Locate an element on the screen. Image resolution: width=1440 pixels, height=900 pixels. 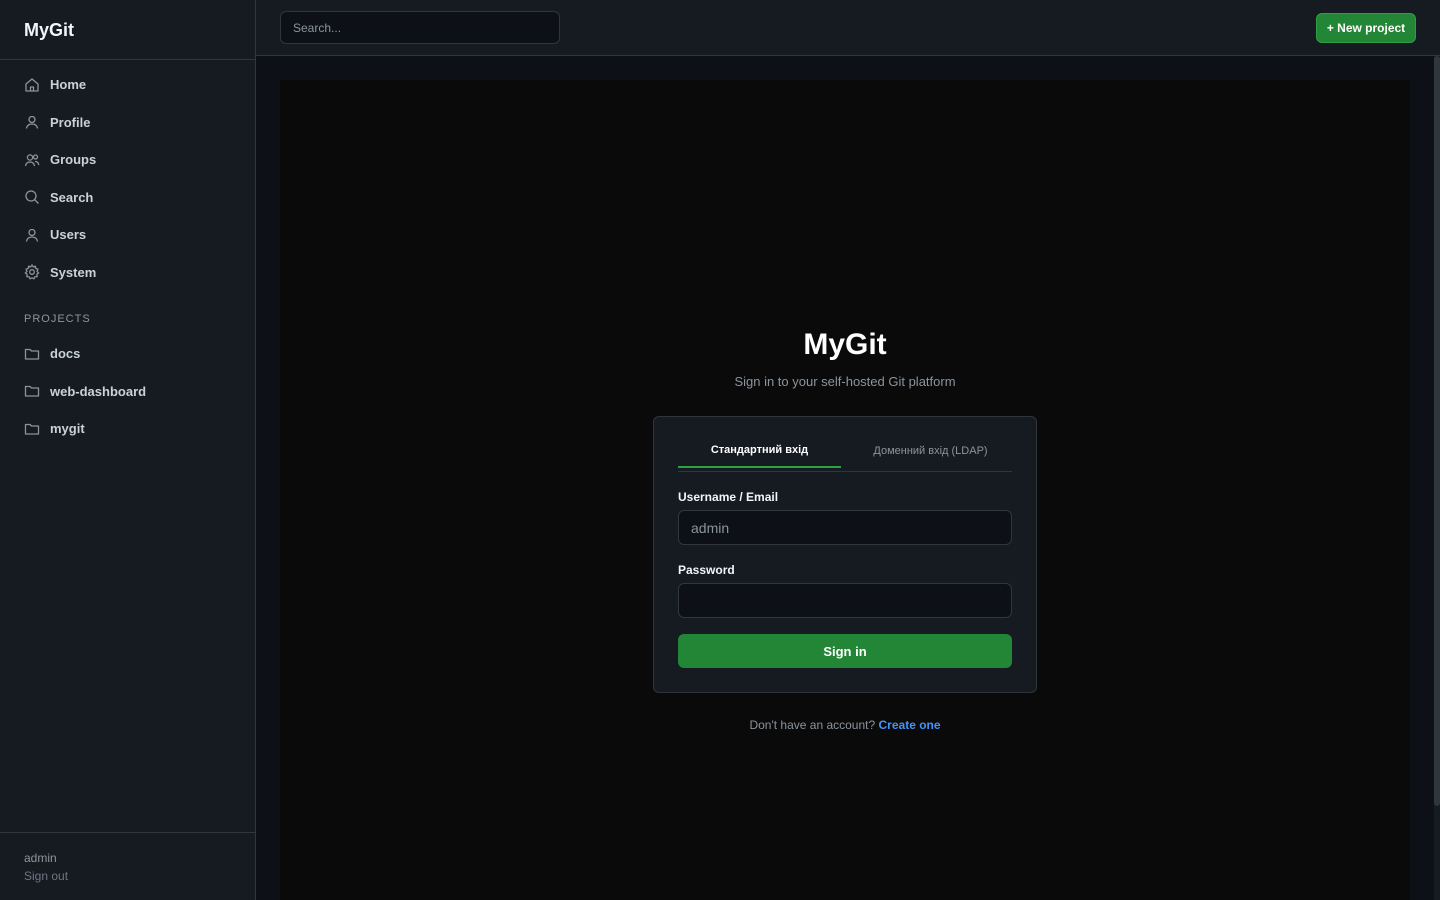
sidebar-item-groups: Groups is located at coordinates (127, 160).